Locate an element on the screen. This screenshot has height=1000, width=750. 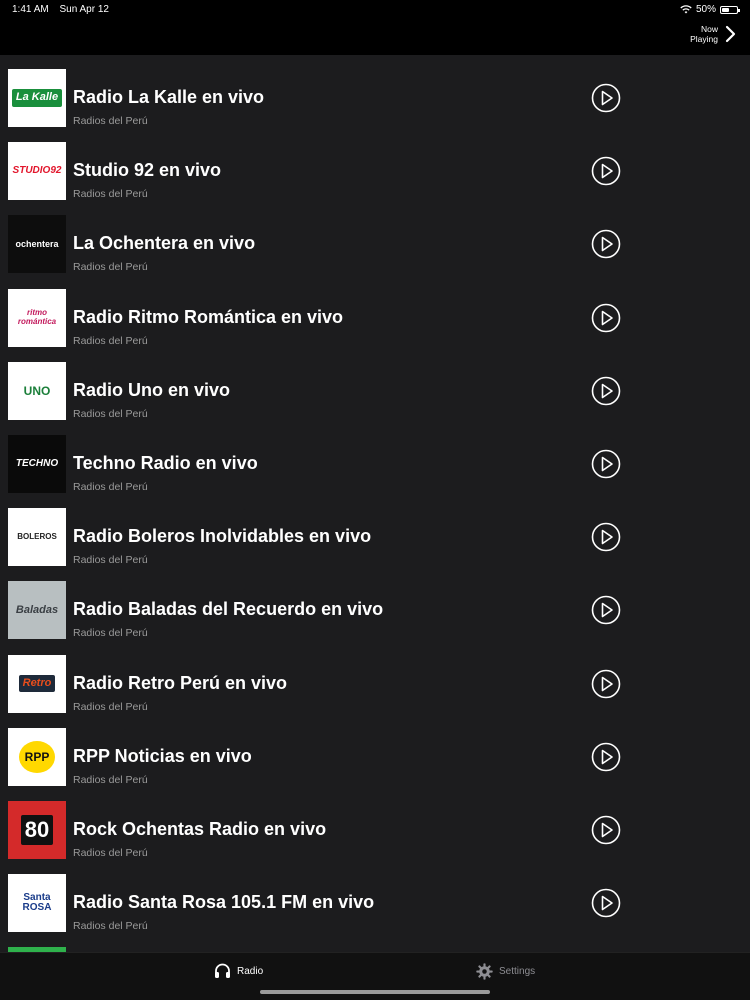
station-title: Rock Ochentas Radio en vivo is located at coordinates (200, 829).